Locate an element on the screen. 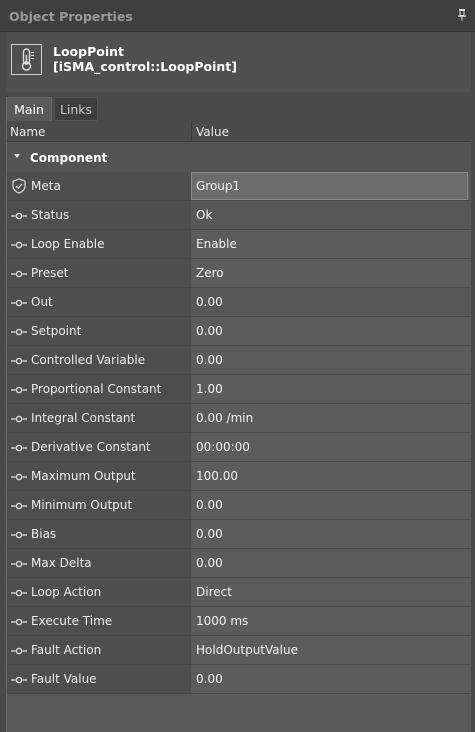  property-name: Bias is located at coordinates (44, 534).